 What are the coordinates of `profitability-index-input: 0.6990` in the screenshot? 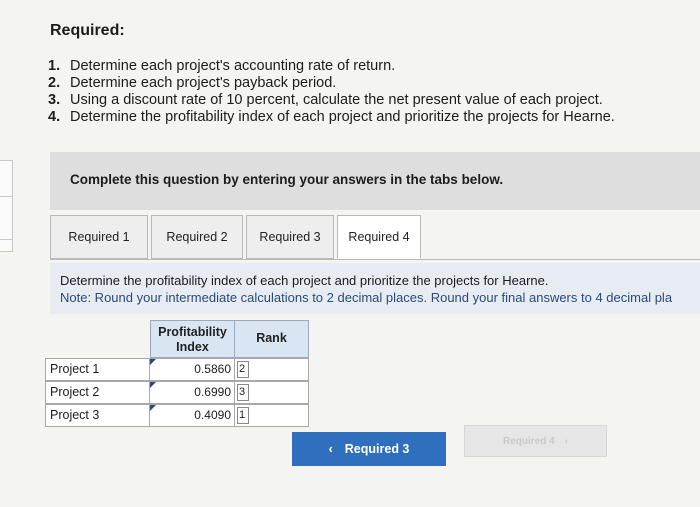 It's located at (192, 392).